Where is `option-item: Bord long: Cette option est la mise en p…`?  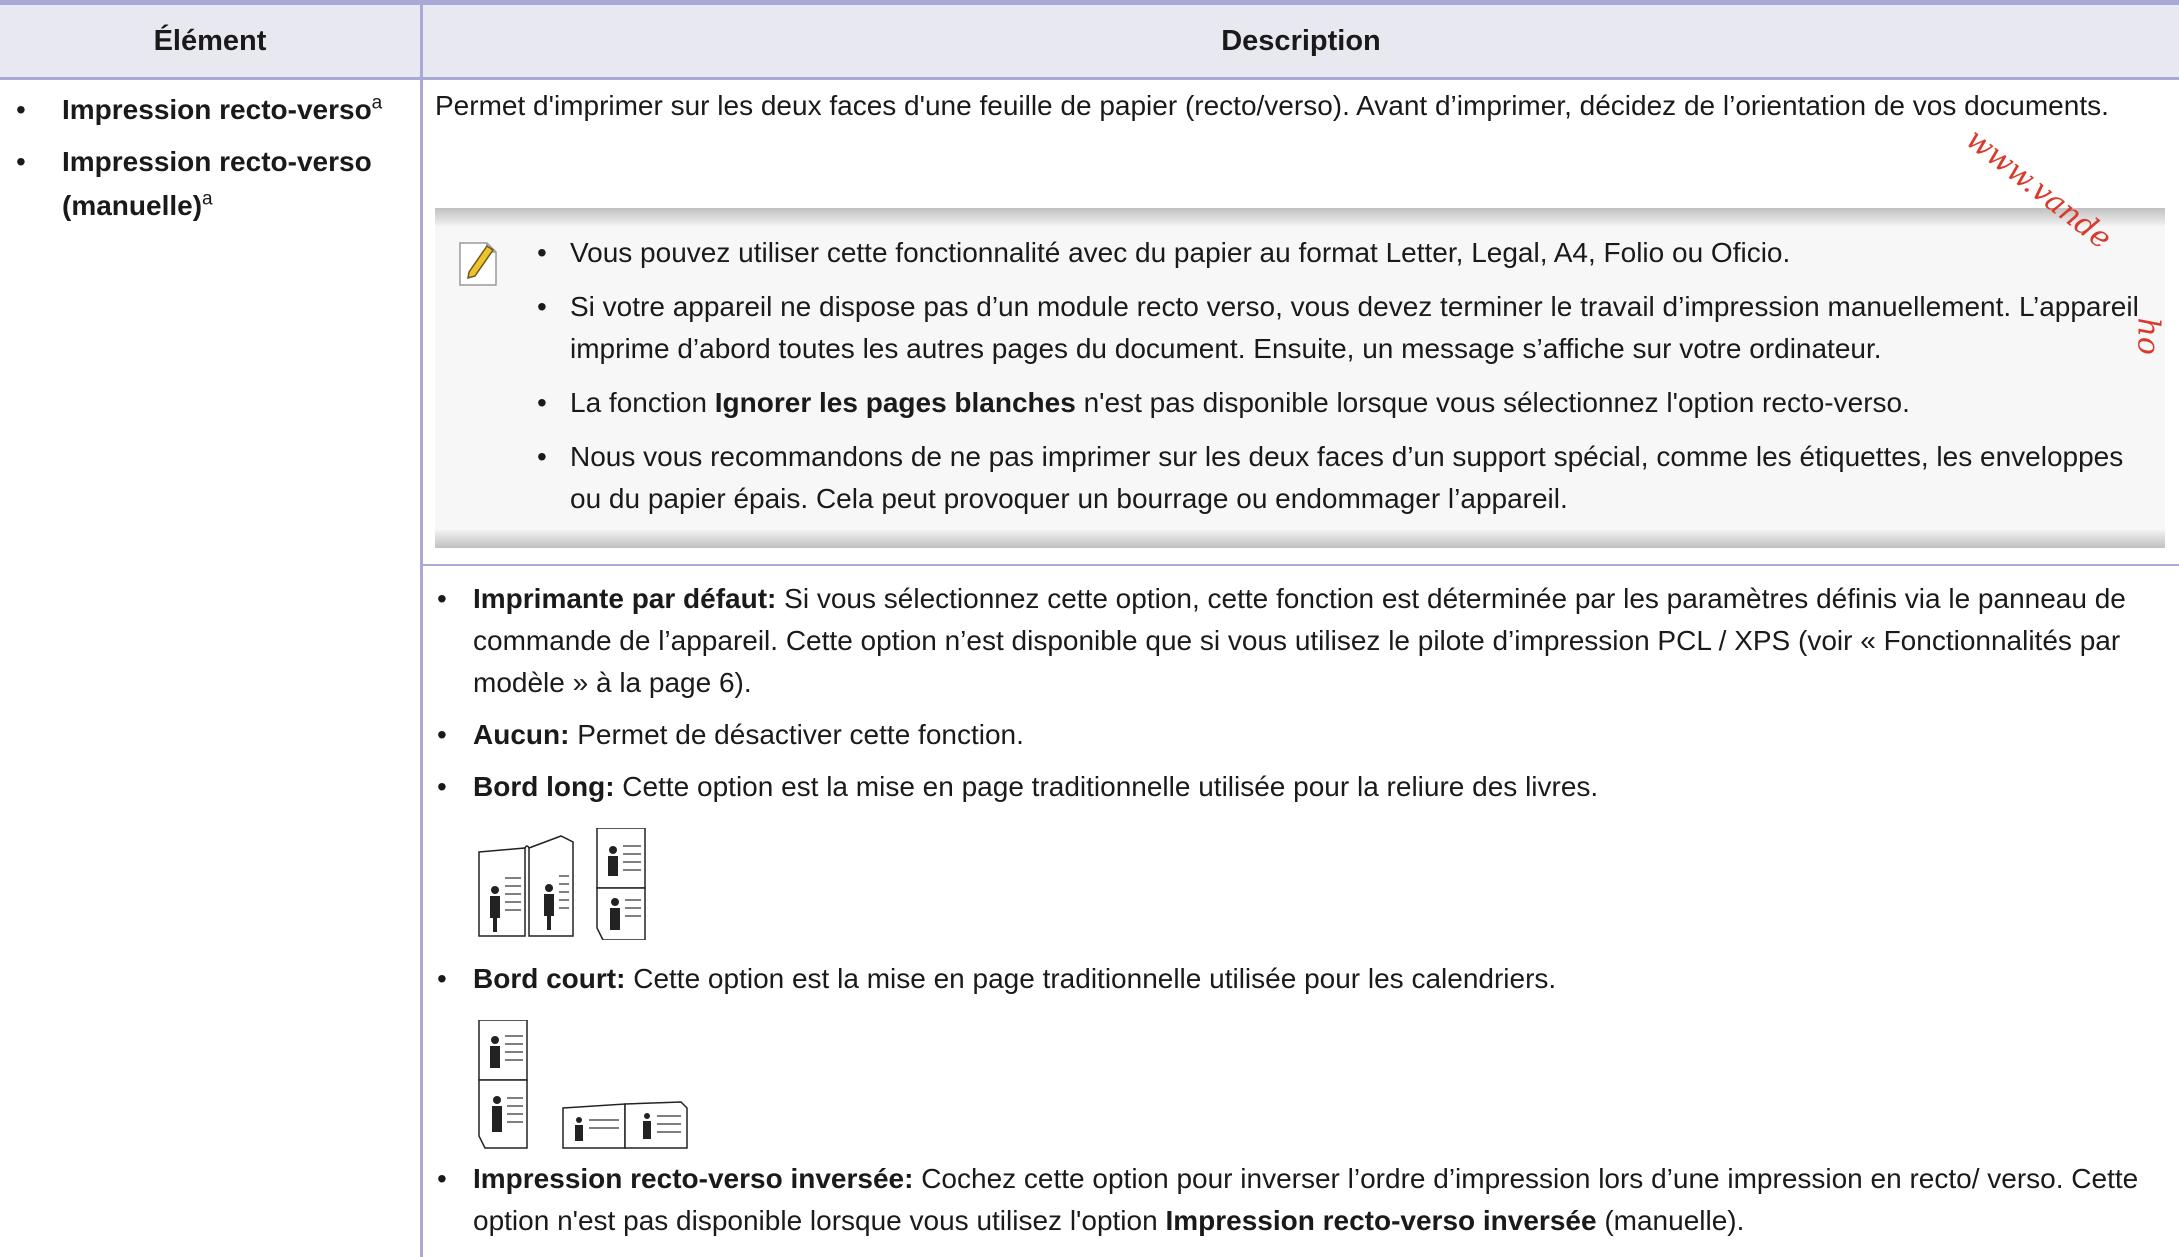 option-item: Bord long: Cette option est la mise en p… is located at coordinates (1290, 787).